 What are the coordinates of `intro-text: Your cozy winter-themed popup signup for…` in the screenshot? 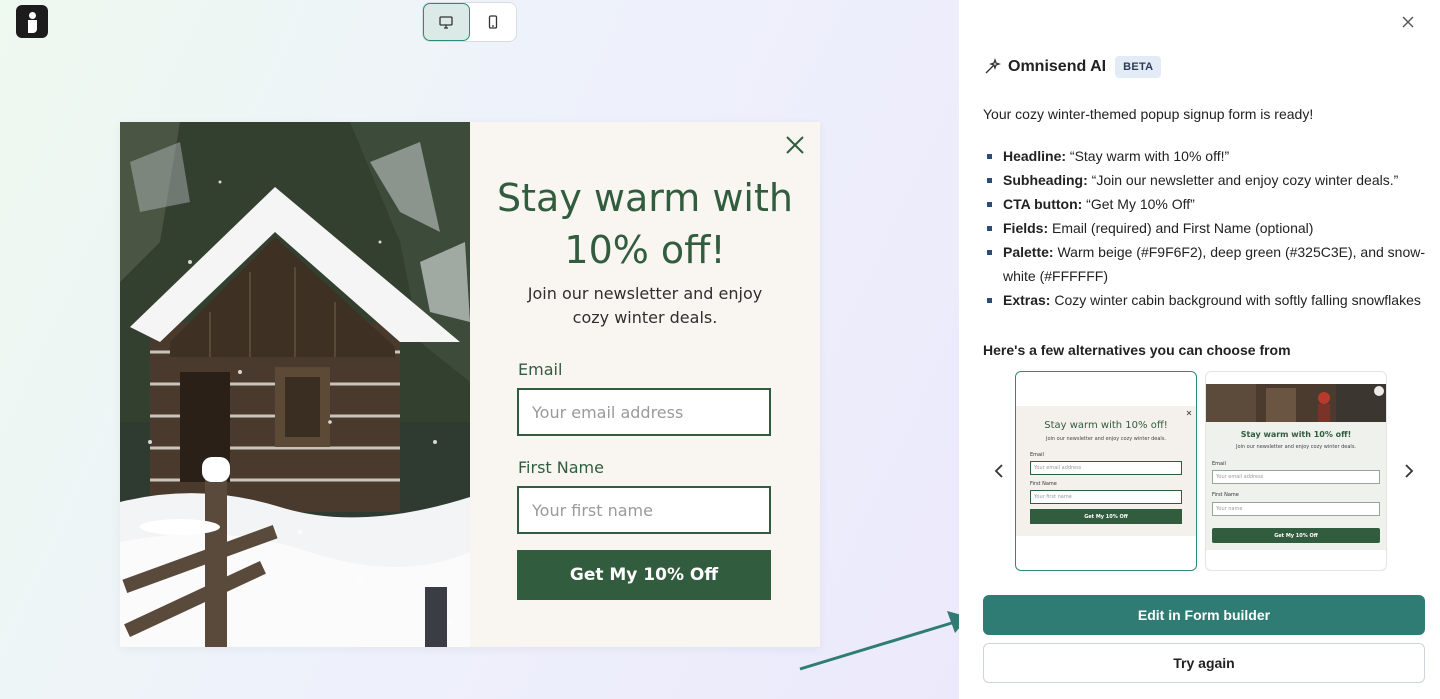 It's located at (1148, 114).